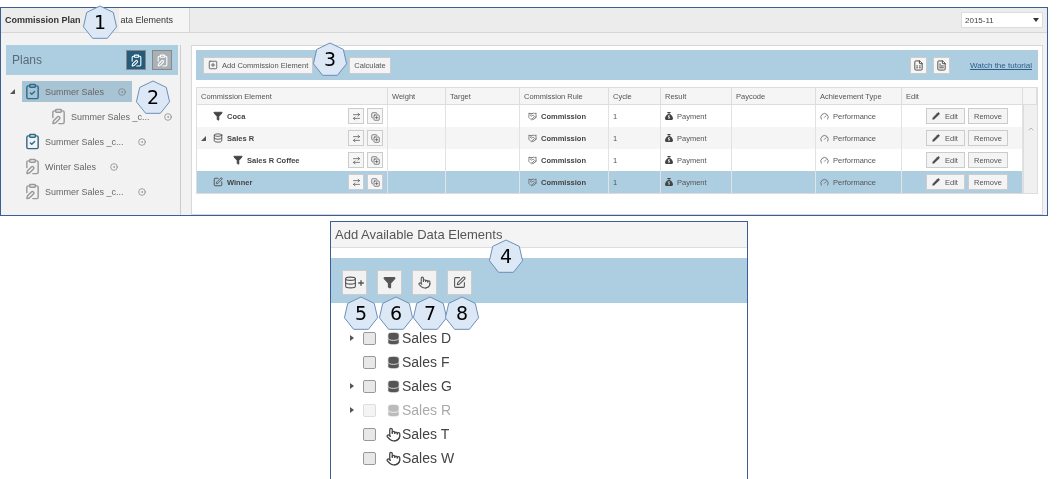 The height and width of the screenshot is (479, 1060). What do you see at coordinates (462, 313) in the screenshot?
I see `callout-badge: 8` at bounding box center [462, 313].